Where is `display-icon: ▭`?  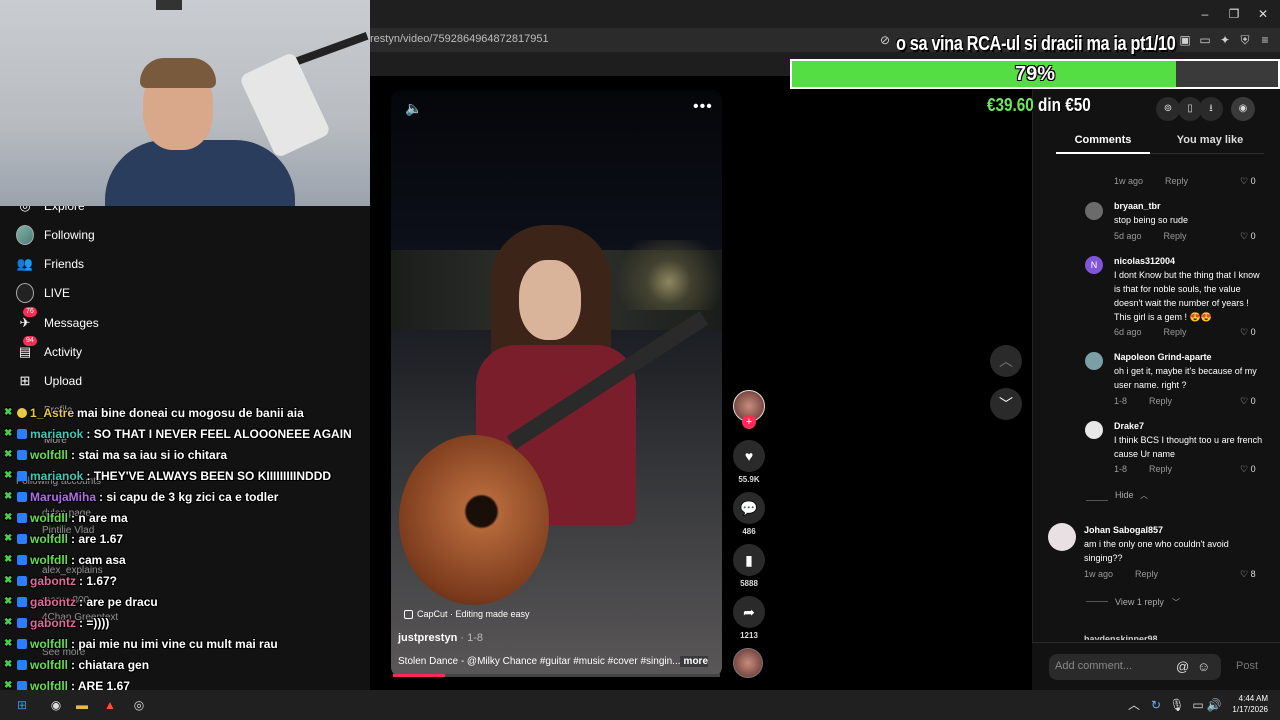 display-icon: ▭ is located at coordinates (1198, 705).